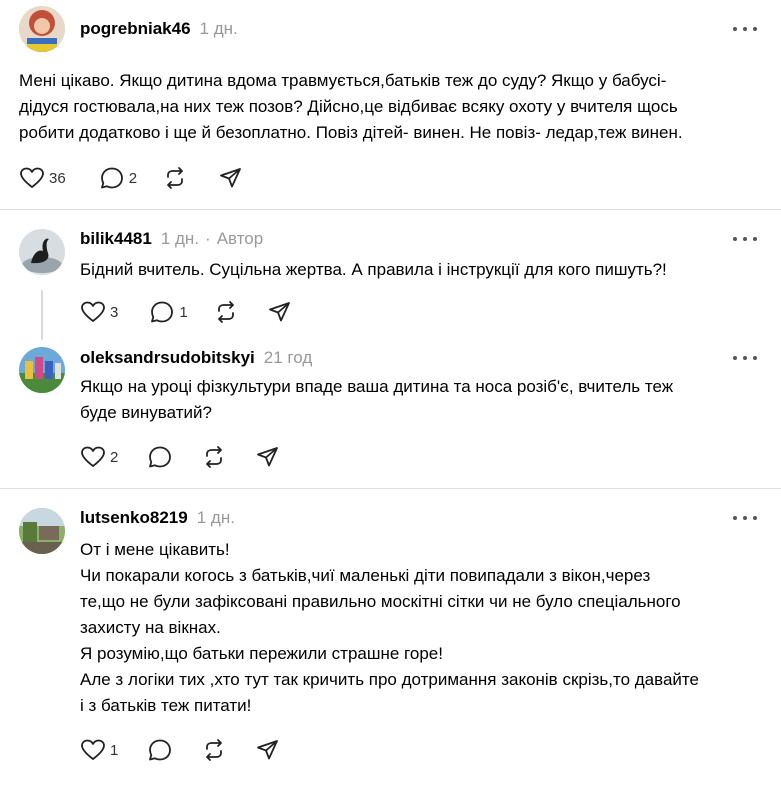 The width and height of the screenshot is (781, 787). I want to click on like-button: 2, so click(99, 457).